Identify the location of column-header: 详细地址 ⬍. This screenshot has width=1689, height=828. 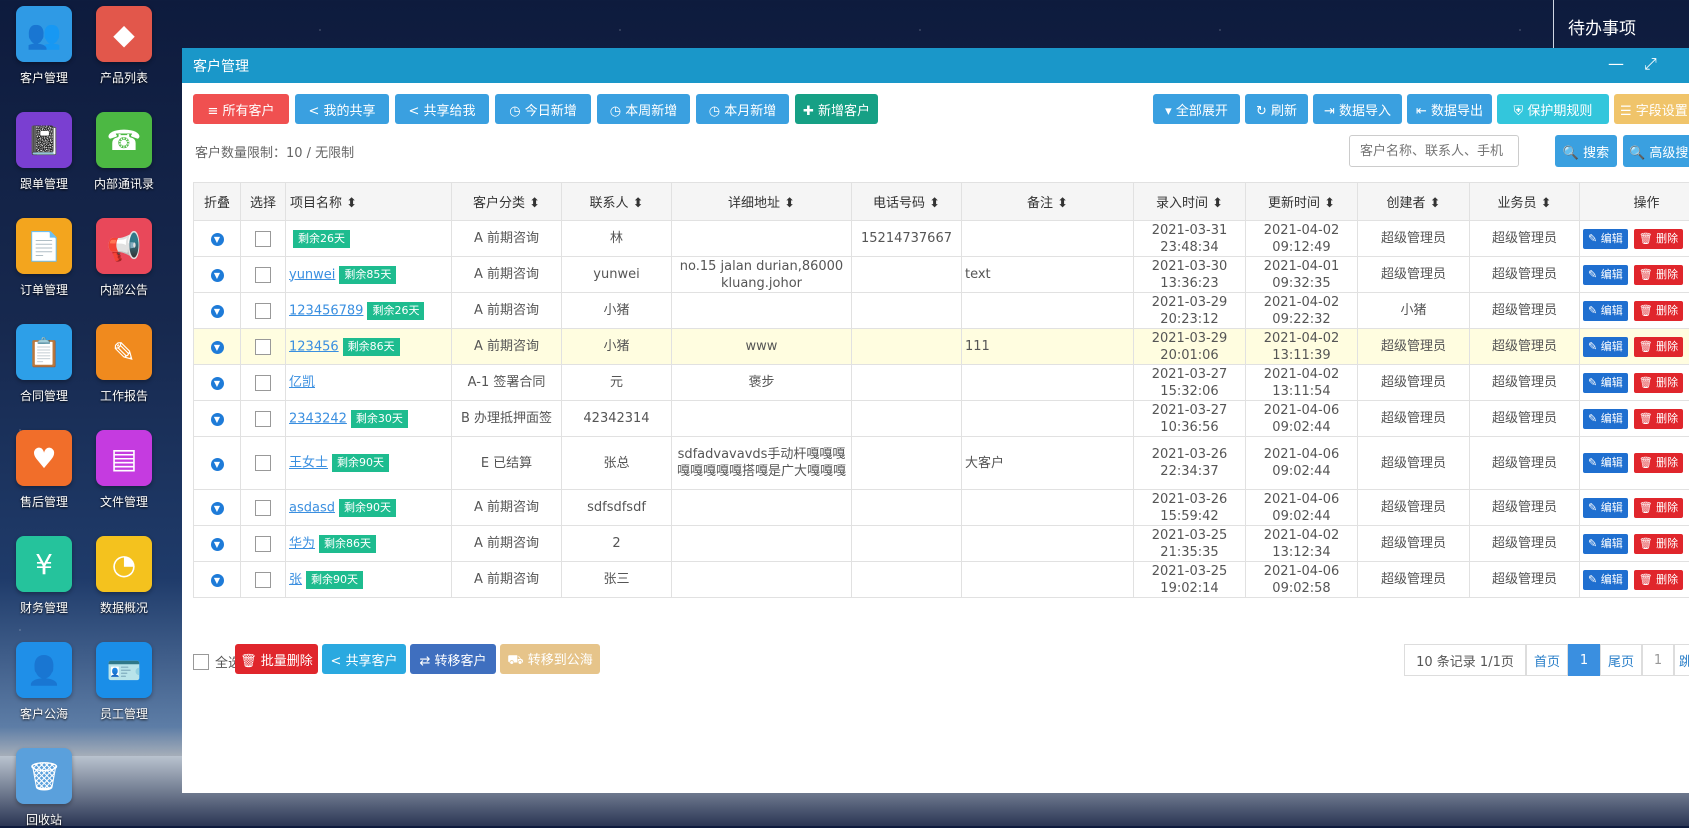
(762, 202).